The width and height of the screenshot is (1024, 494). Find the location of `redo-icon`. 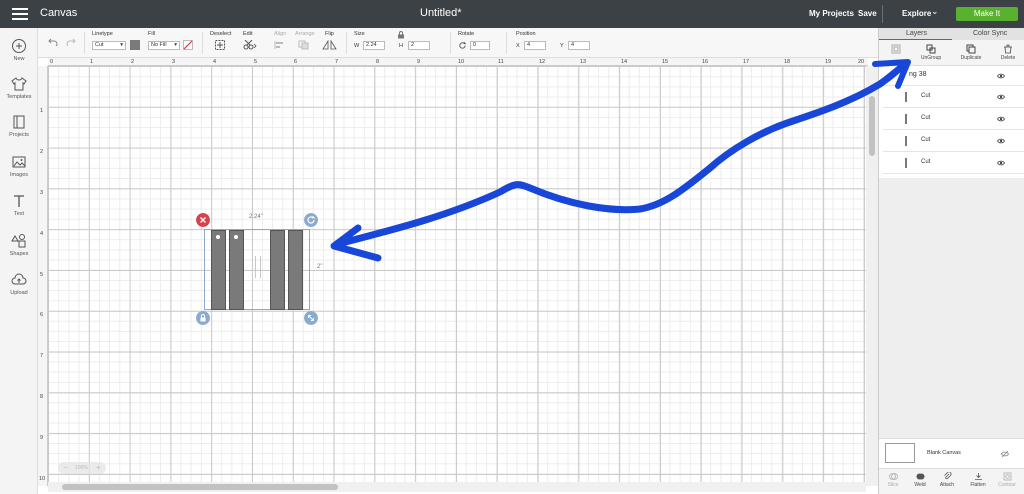

redo-icon is located at coordinates (71, 42).